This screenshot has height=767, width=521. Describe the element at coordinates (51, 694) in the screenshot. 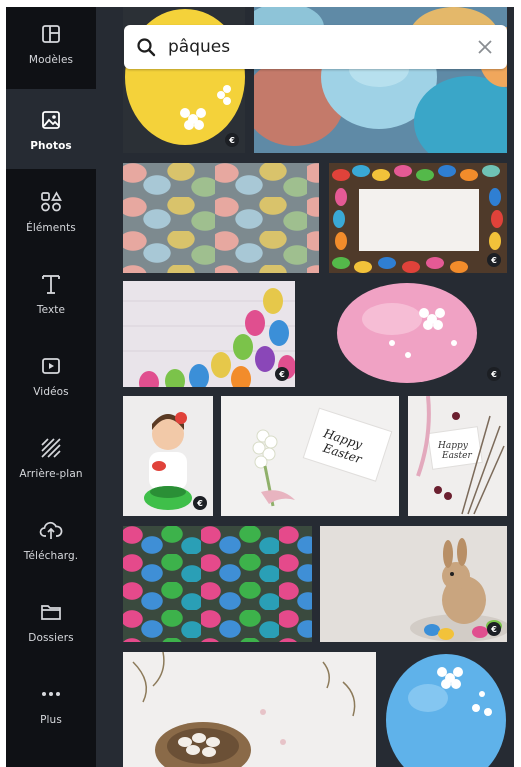

I see `more-dots-icon` at that location.